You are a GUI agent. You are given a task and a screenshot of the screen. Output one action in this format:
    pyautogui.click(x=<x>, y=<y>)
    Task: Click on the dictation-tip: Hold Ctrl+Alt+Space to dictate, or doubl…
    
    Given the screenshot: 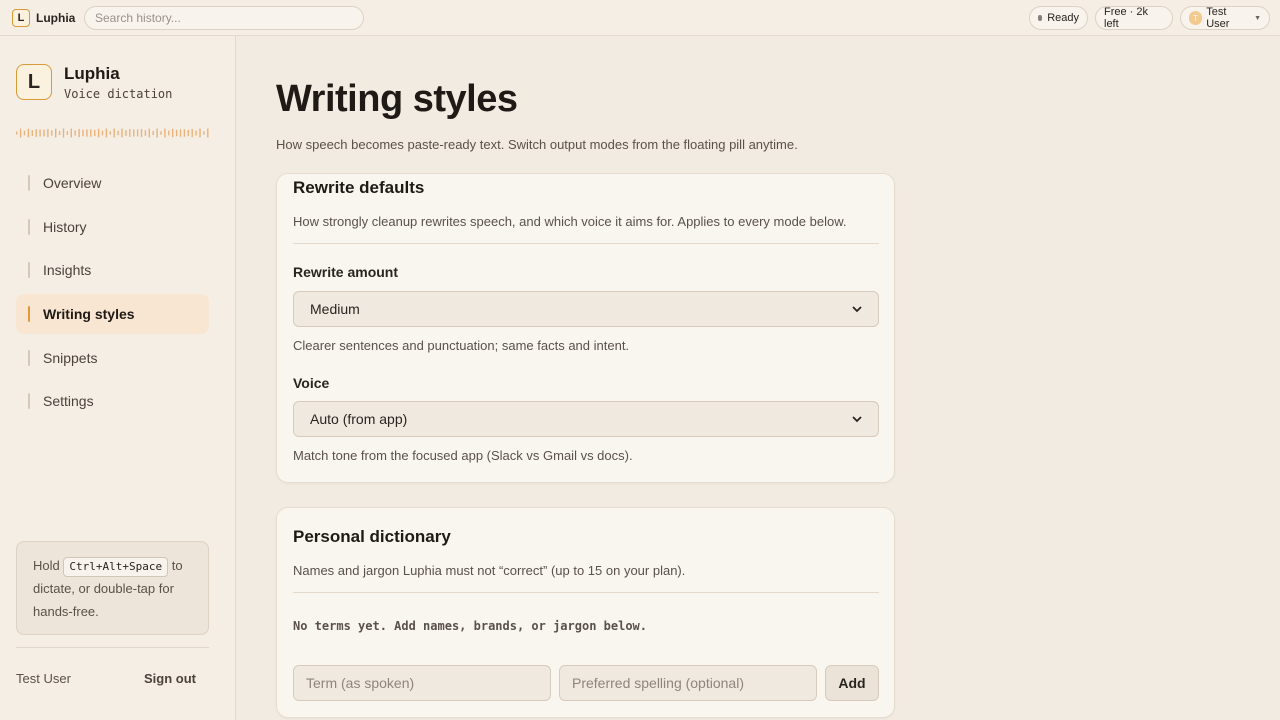 What is the action you would take?
    pyautogui.click(x=112, y=588)
    